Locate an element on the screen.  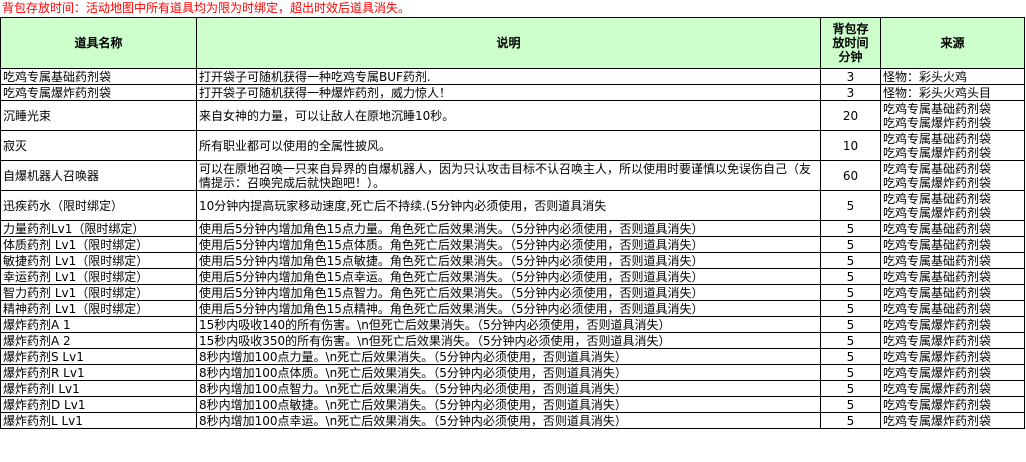
item-name-cell: 爆炸药剂R Lv1 is located at coordinates (98, 372).